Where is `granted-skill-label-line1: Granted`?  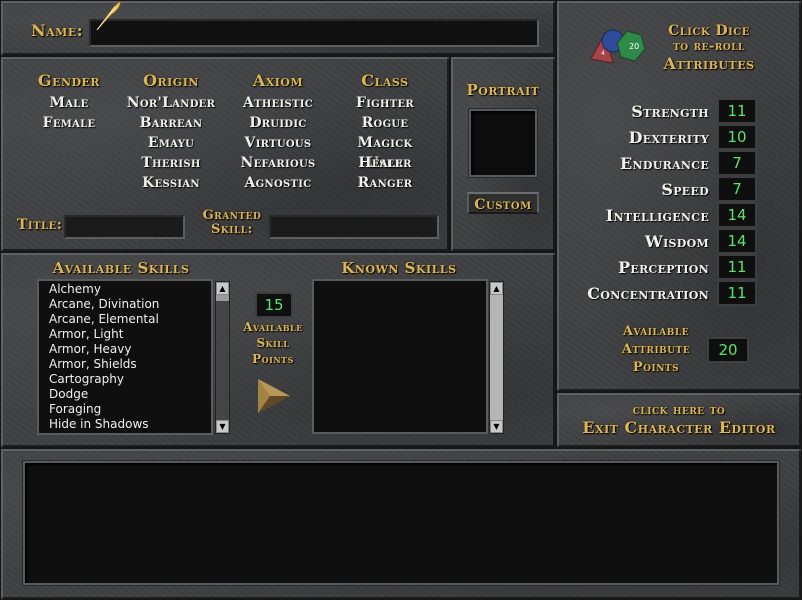 granted-skill-label-line1: Granted is located at coordinates (232, 215).